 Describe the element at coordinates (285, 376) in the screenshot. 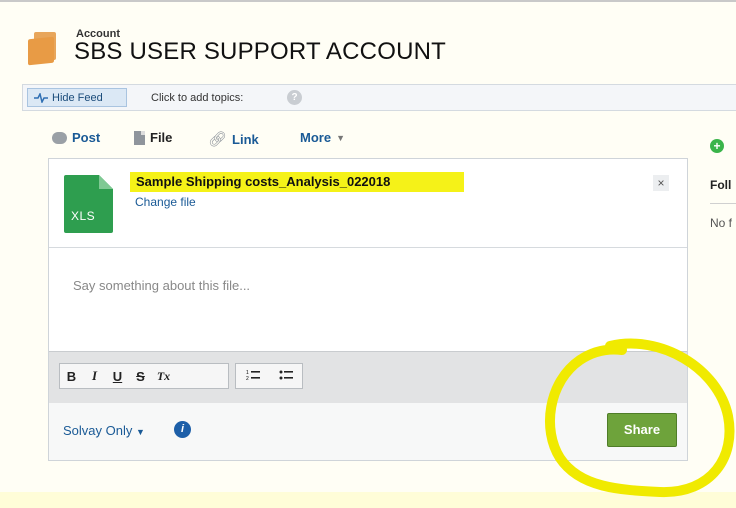

I see `bulleted-list-icon` at that location.